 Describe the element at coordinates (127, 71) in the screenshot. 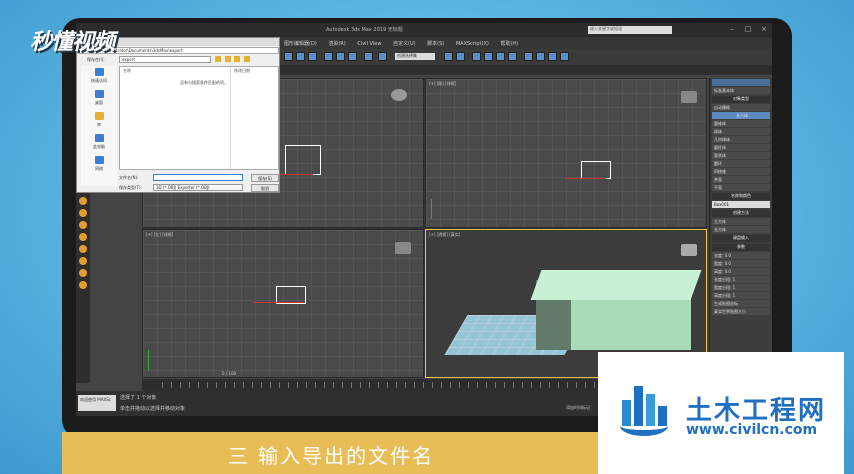

I see `column-name-header: 名称` at that location.